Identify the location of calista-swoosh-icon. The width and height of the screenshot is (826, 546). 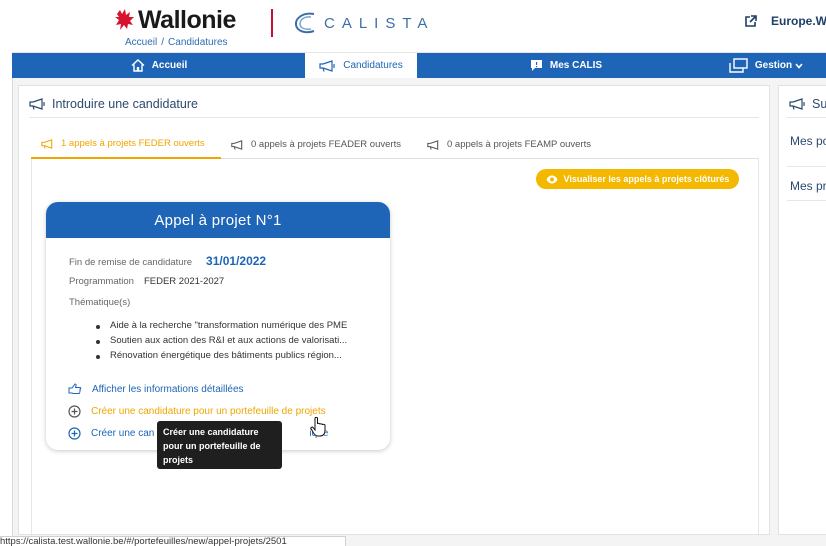
(304, 23).